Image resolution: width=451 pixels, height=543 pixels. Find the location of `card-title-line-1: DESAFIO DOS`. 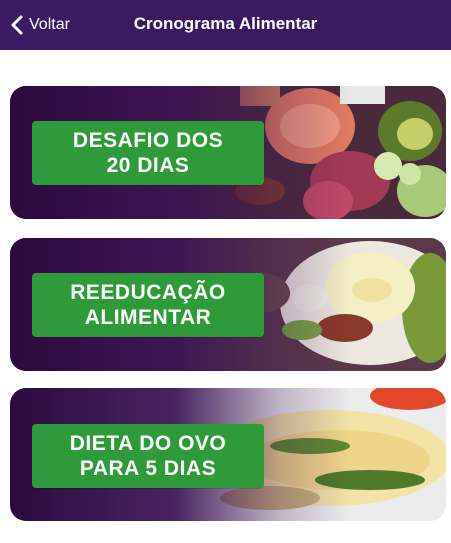

card-title-line-1: DESAFIO DOS is located at coordinates (148, 140).